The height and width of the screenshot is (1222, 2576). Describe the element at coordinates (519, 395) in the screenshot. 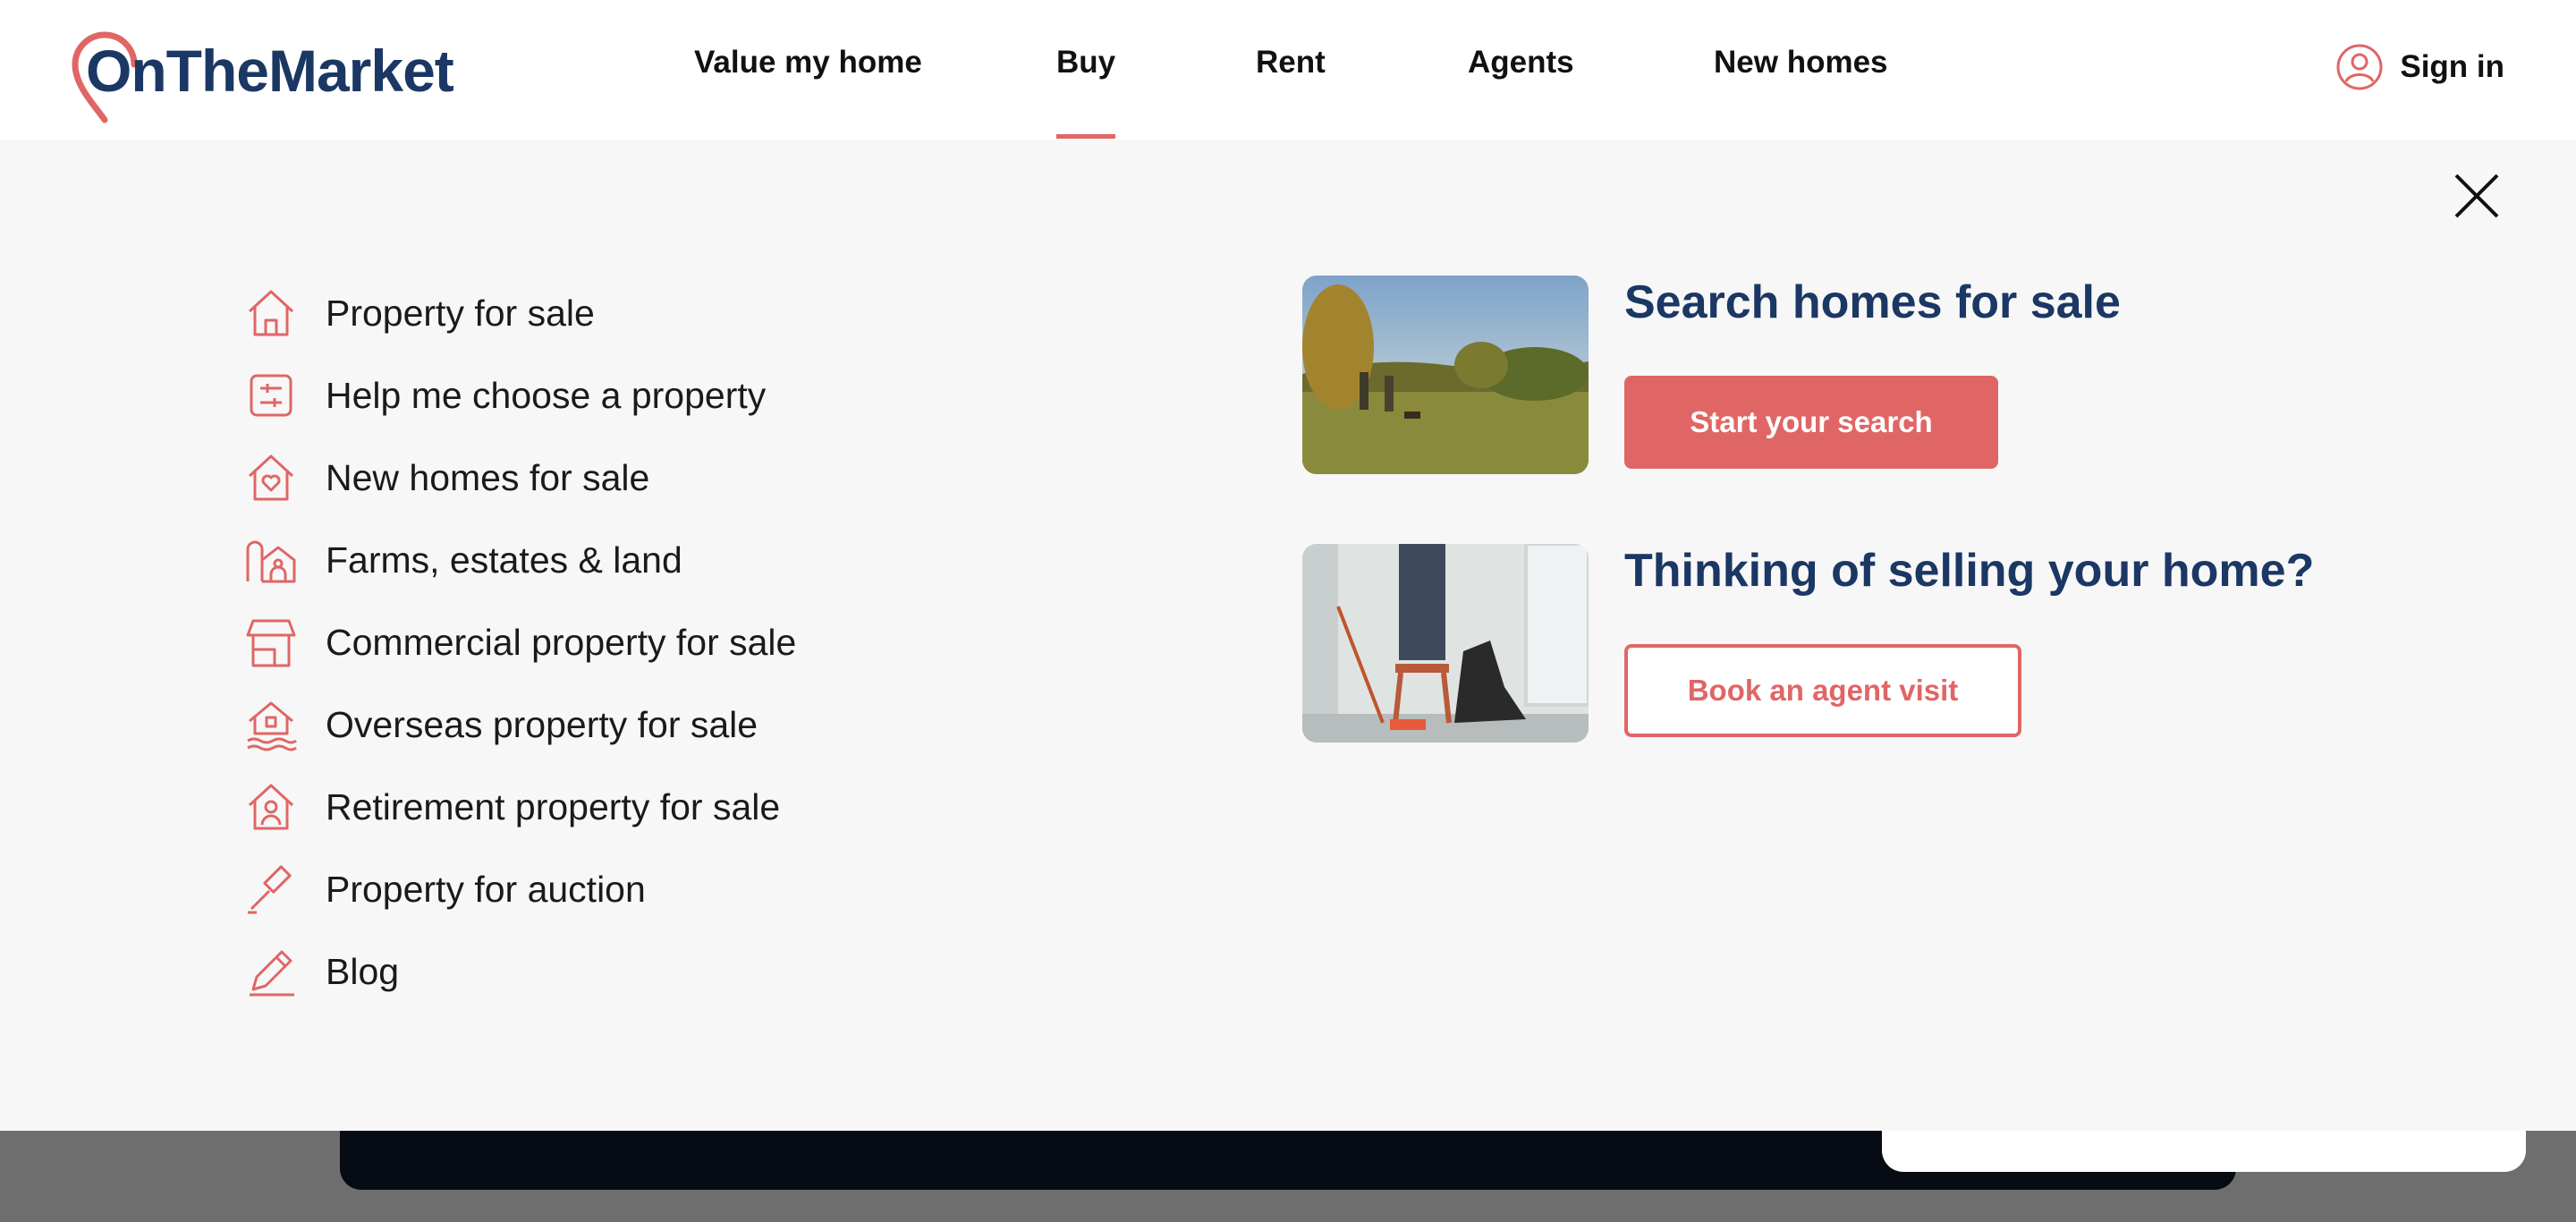

I see `menu-item-help-me-choose: Help me choose a property` at that location.